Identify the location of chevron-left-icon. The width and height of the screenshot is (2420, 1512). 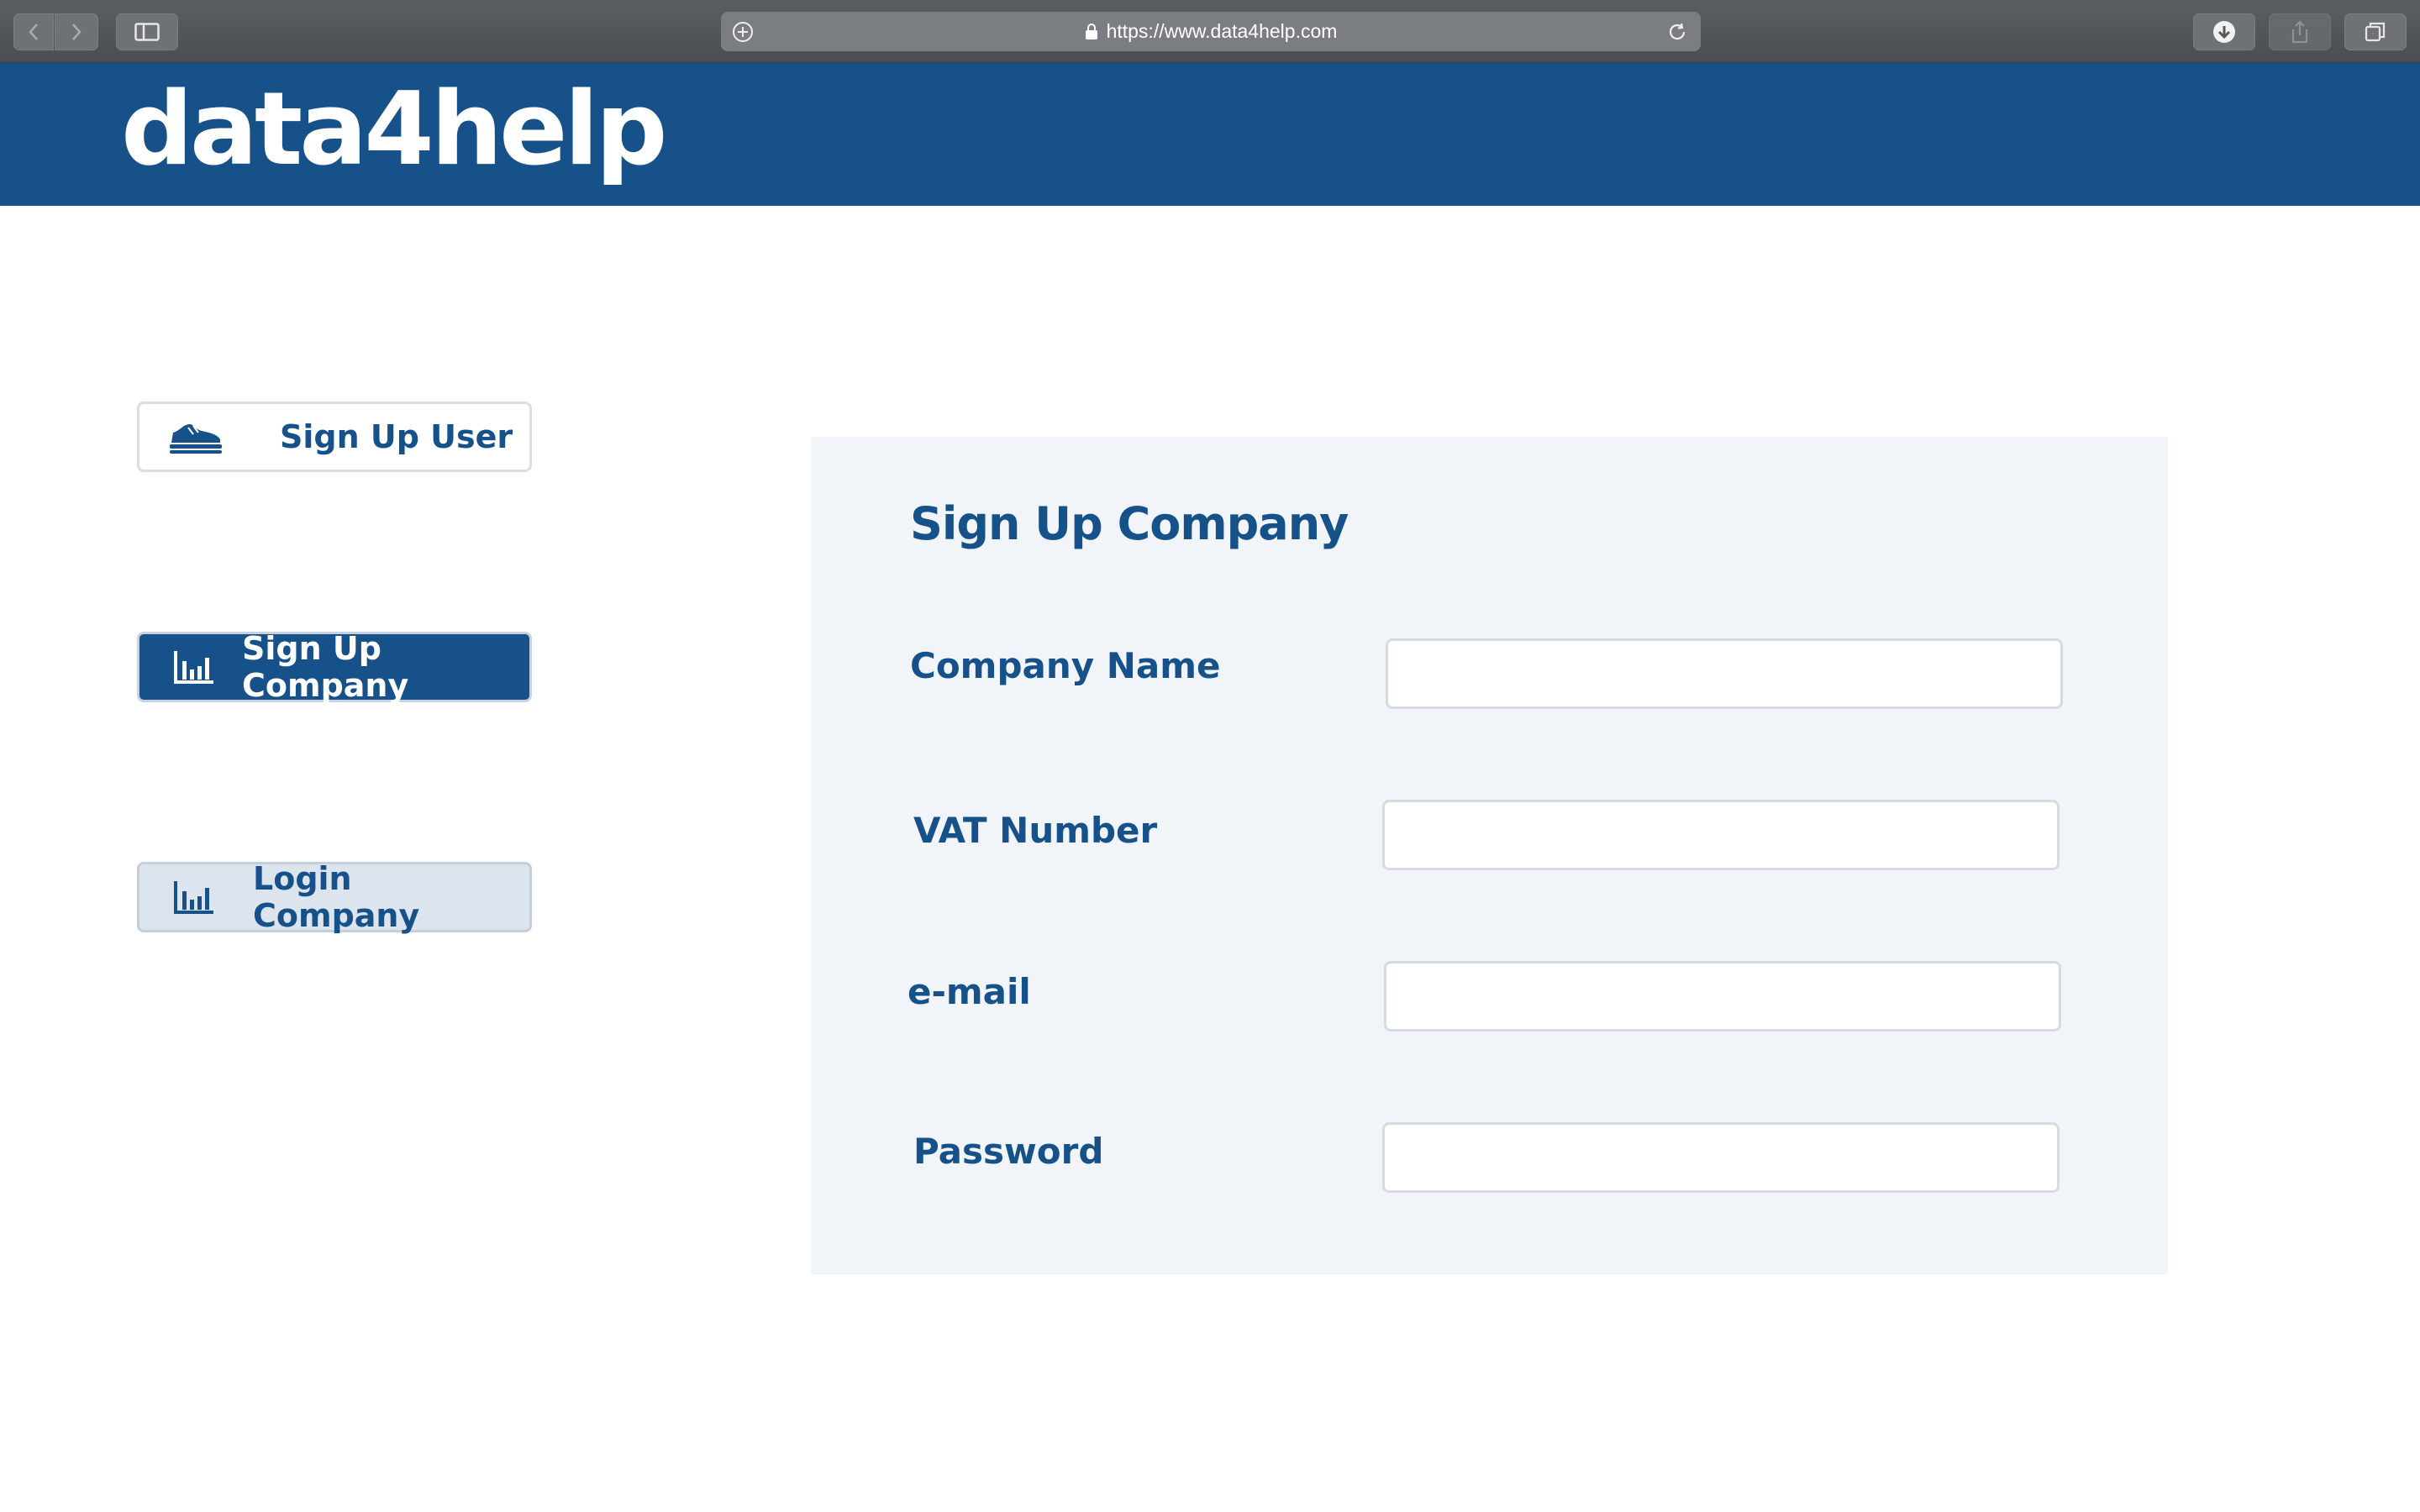
(34, 32).